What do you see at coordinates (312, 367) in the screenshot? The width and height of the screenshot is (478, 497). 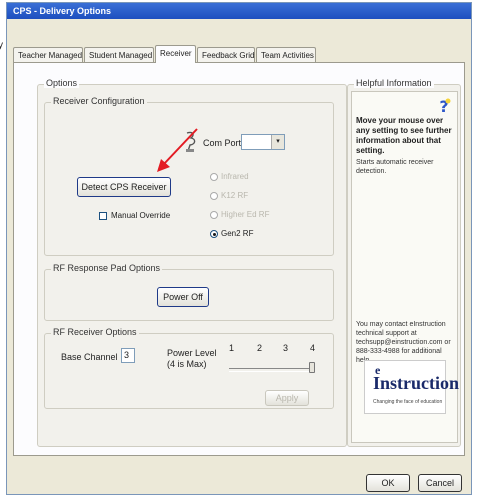 I see `power-level-slider-thumb` at bounding box center [312, 367].